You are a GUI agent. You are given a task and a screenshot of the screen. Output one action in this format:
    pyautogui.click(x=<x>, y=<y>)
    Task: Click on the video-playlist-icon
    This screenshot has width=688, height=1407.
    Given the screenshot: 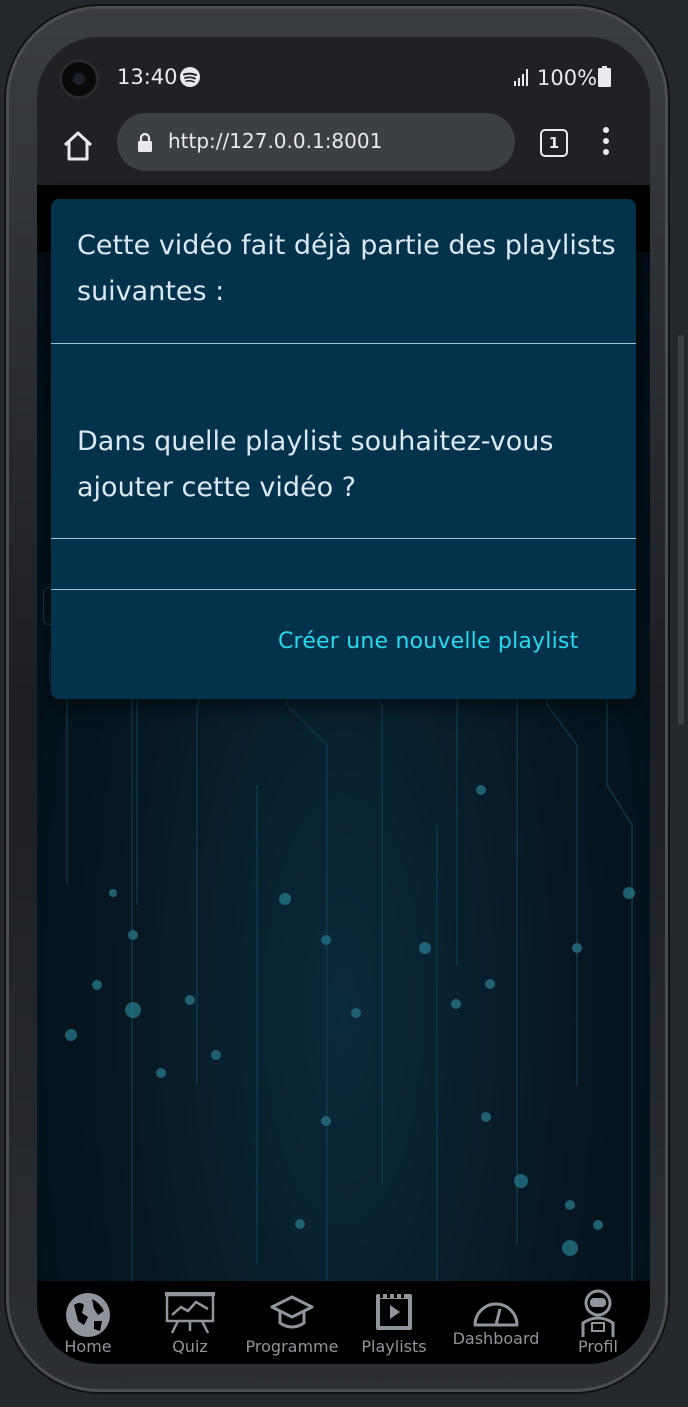 What is the action you would take?
    pyautogui.click(x=394, y=1312)
    